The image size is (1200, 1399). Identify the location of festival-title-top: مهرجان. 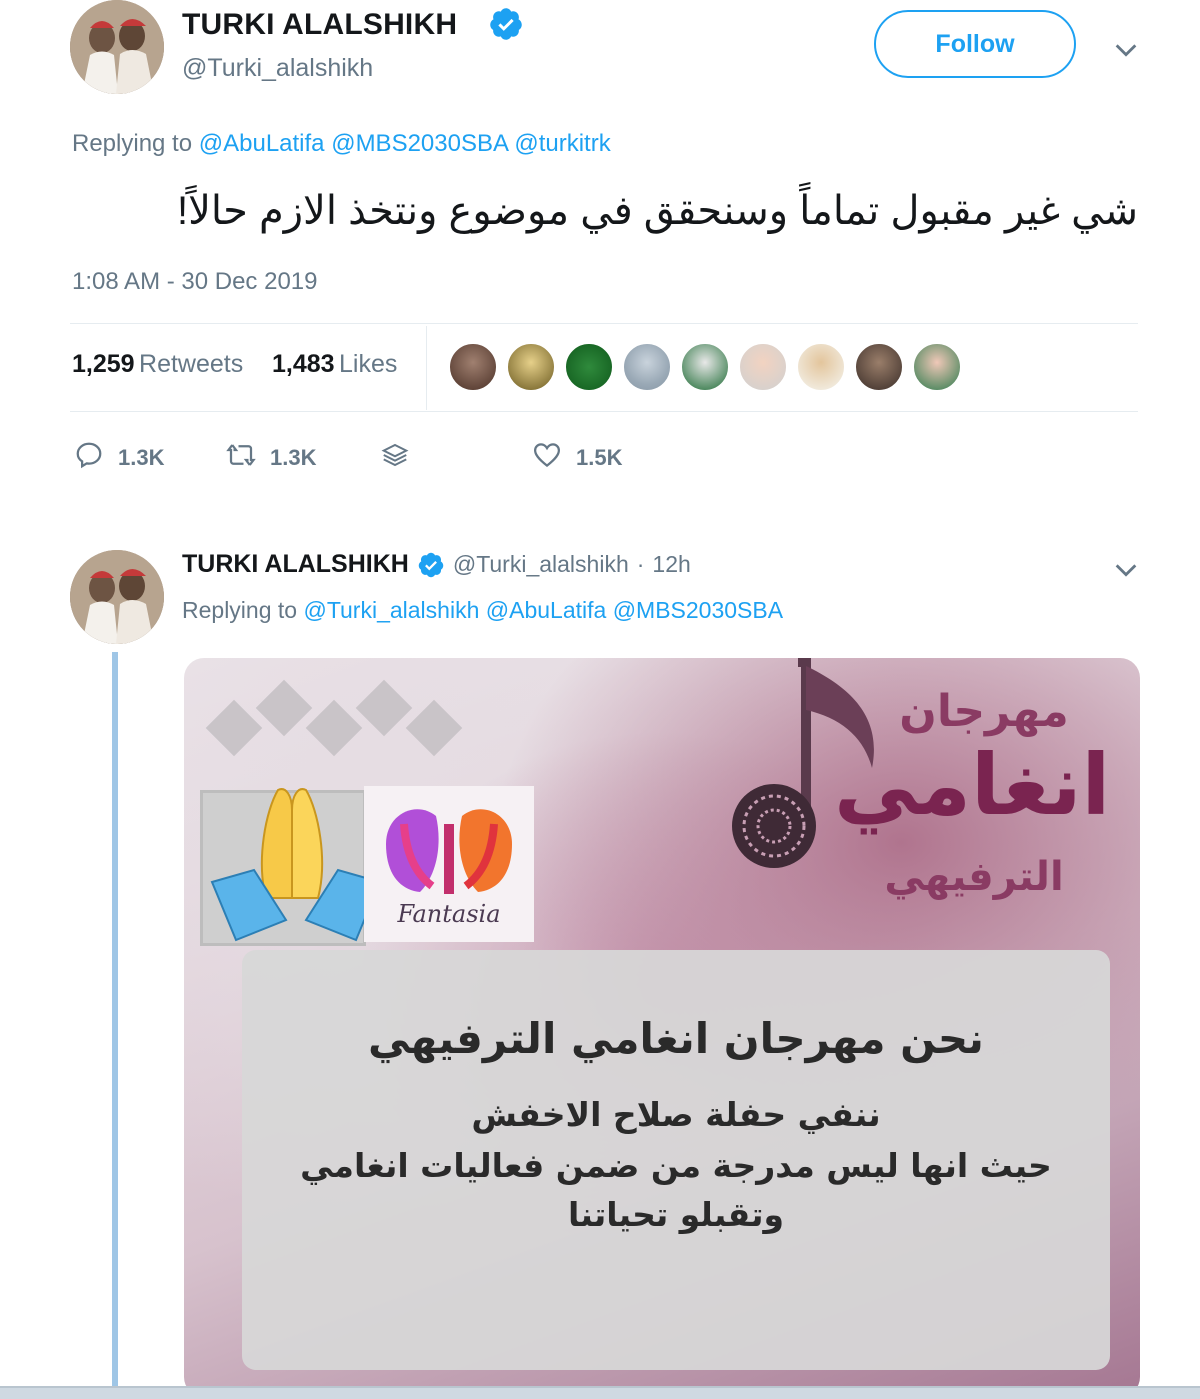
(984, 711).